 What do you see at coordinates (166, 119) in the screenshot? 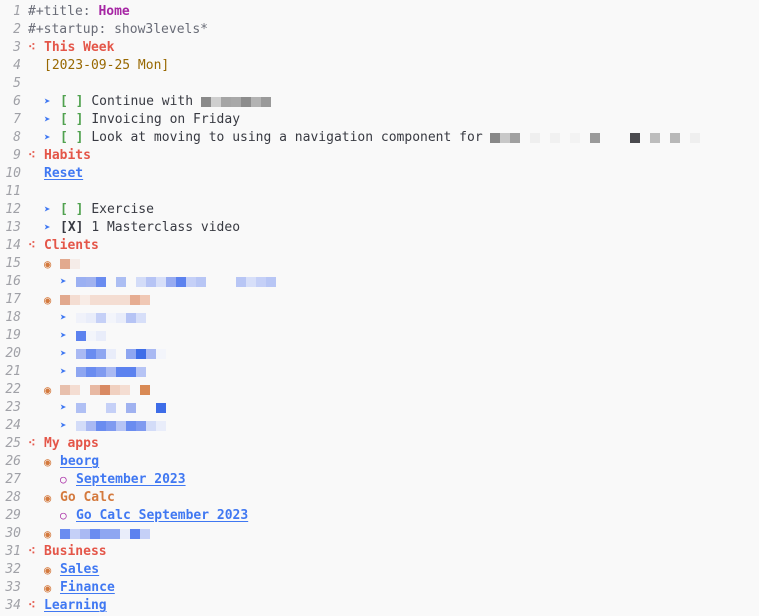
I see `task-text: Invoicing on Friday` at bounding box center [166, 119].